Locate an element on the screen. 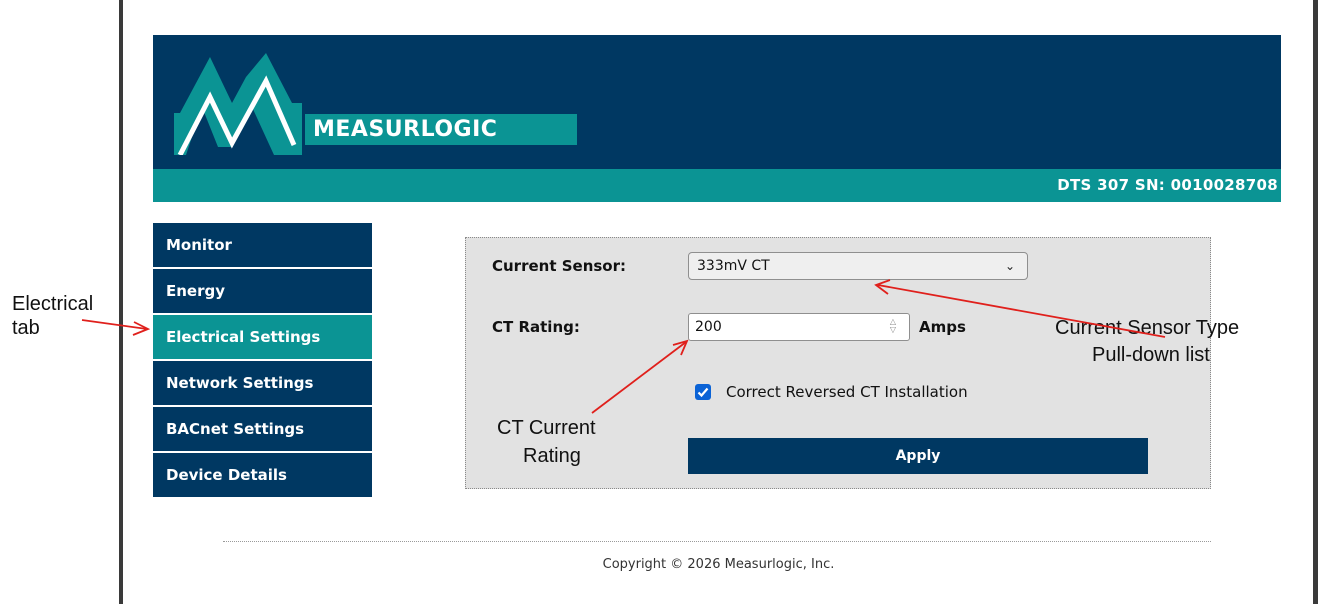  arrow-electrical-tab-icon is located at coordinates (116, 327).